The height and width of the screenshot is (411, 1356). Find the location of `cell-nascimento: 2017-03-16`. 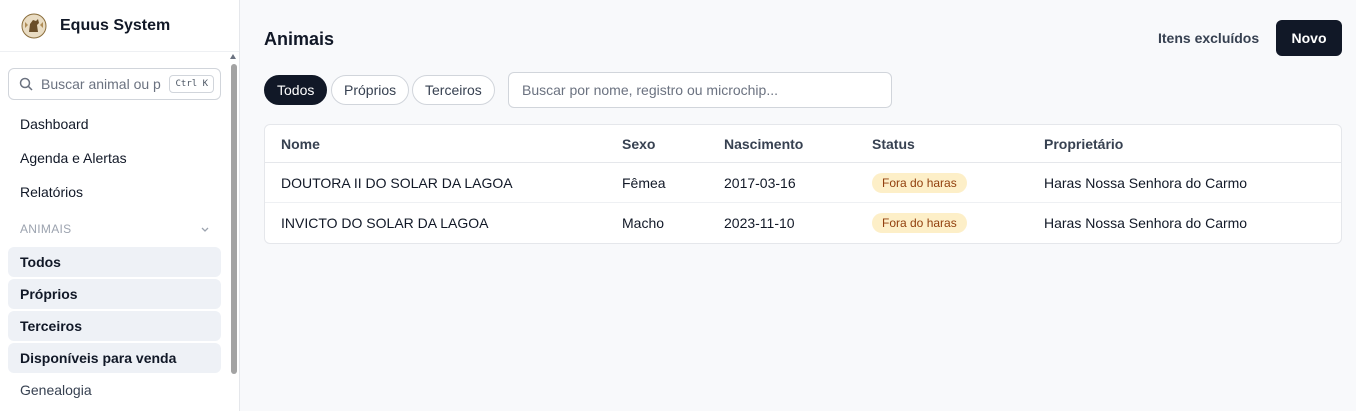

cell-nascimento: 2017-03-16 is located at coordinates (760, 183).